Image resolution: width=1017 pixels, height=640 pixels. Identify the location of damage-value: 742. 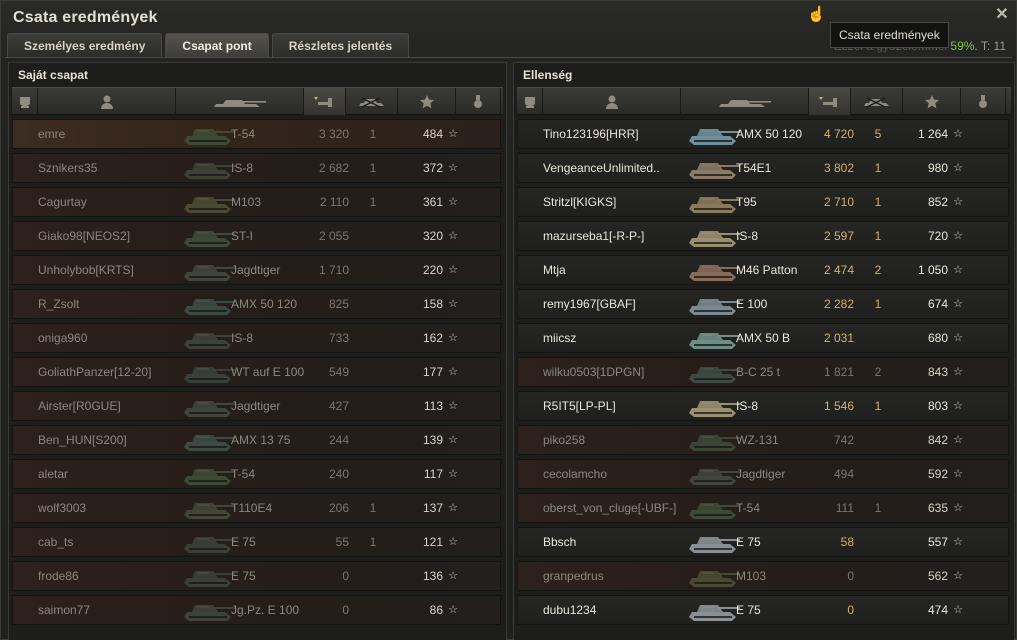
(843, 440).